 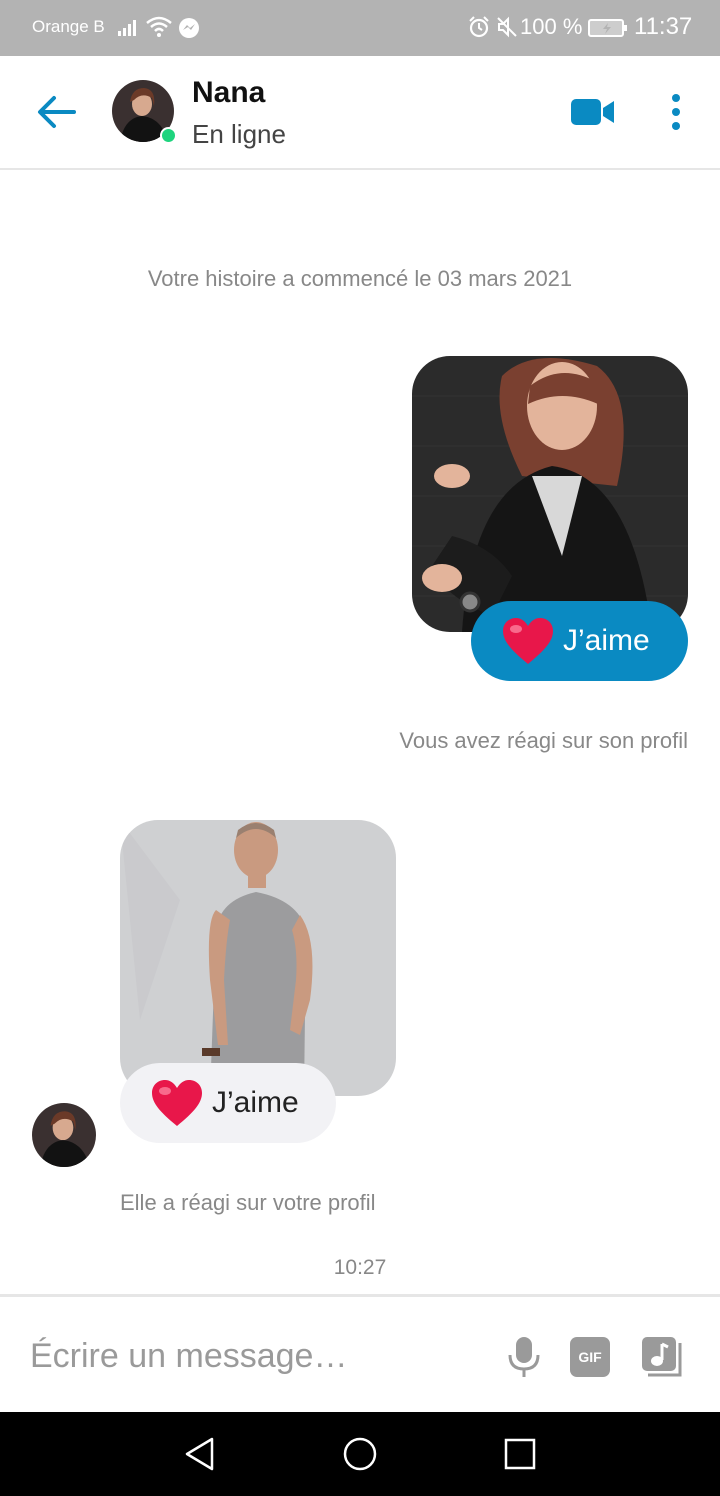 What do you see at coordinates (550, 494) in the screenshot?
I see `sent-profile-photo` at bounding box center [550, 494].